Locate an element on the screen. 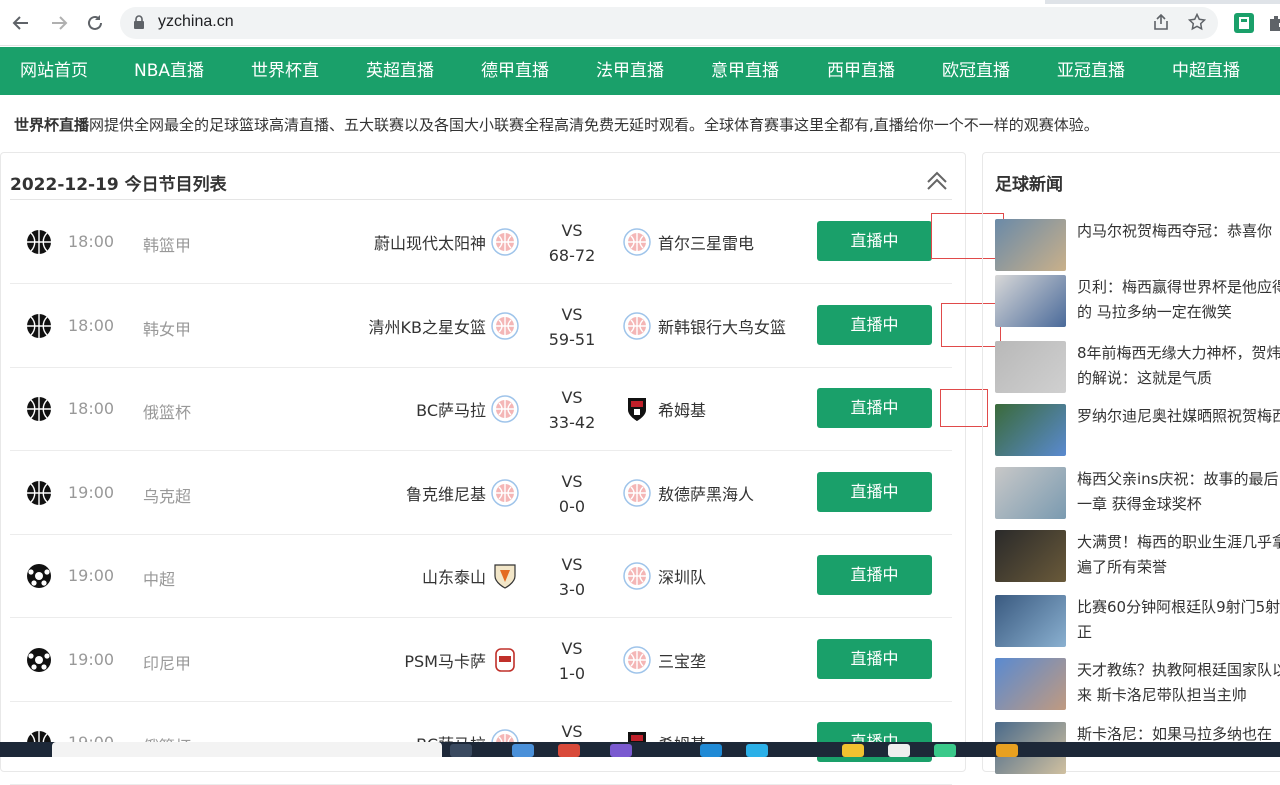 Image resolution: width=1280 pixels, height=785 pixels. league-name: 印尼甲 is located at coordinates (167, 662).